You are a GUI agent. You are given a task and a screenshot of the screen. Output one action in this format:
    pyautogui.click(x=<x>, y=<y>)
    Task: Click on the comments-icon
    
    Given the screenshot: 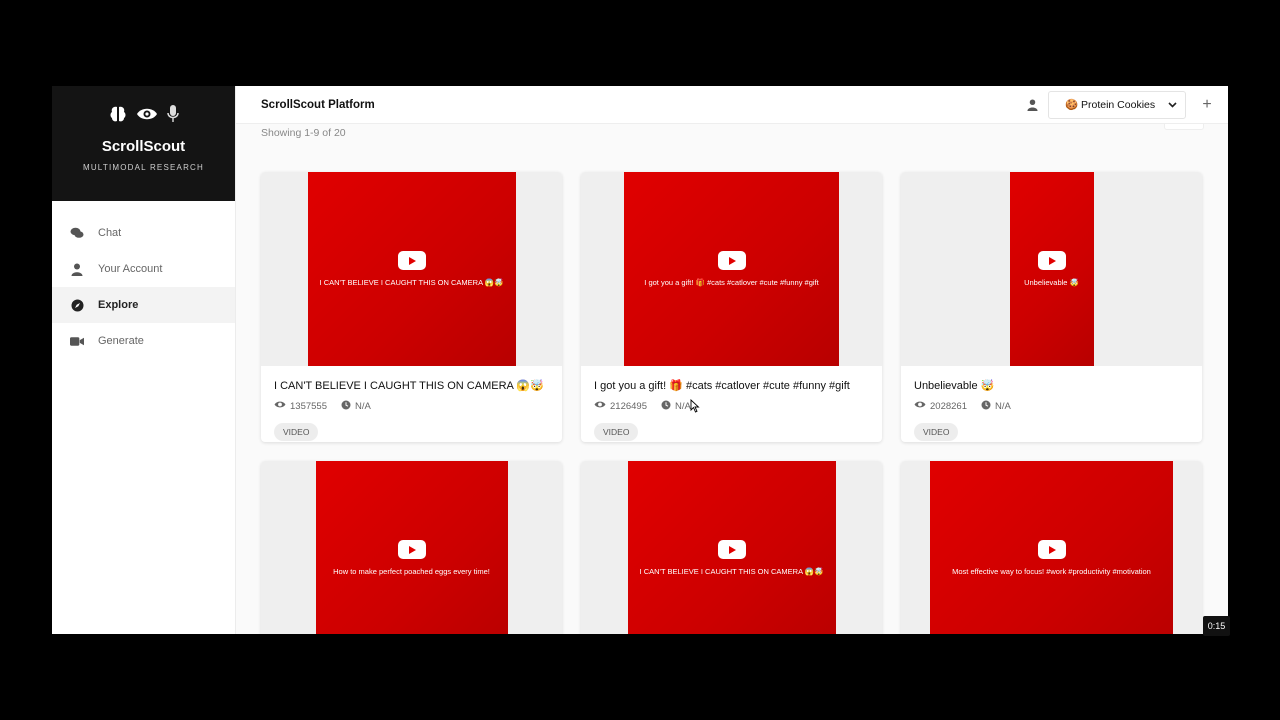 What is the action you would take?
    pyautogui.click(x=77, y=233)
    